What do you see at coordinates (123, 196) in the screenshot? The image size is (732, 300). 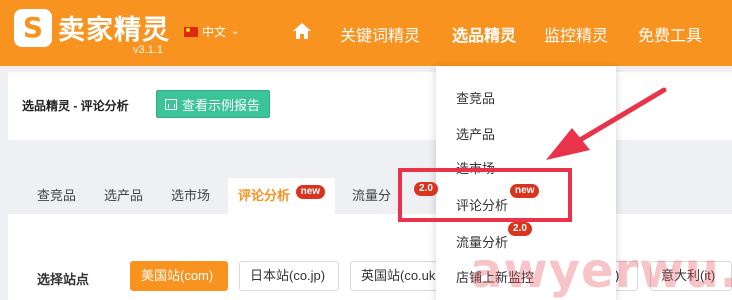 I see `tab-product: 选产品` at bounding box center [123, 196].